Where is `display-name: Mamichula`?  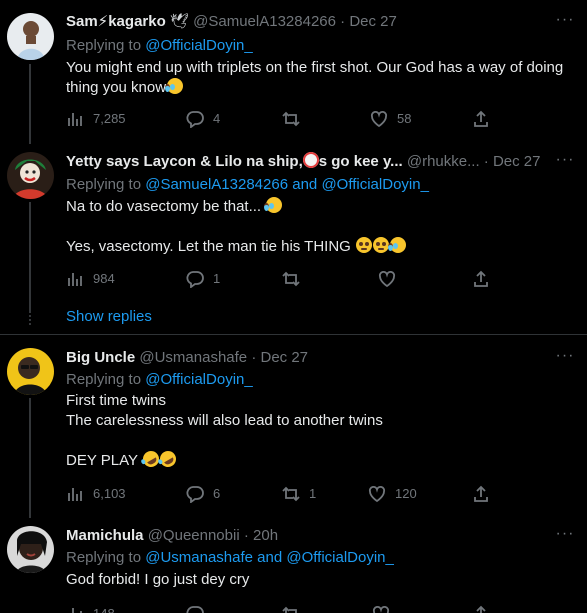 display-name: Mamichula is located at coordinates (105, 535).